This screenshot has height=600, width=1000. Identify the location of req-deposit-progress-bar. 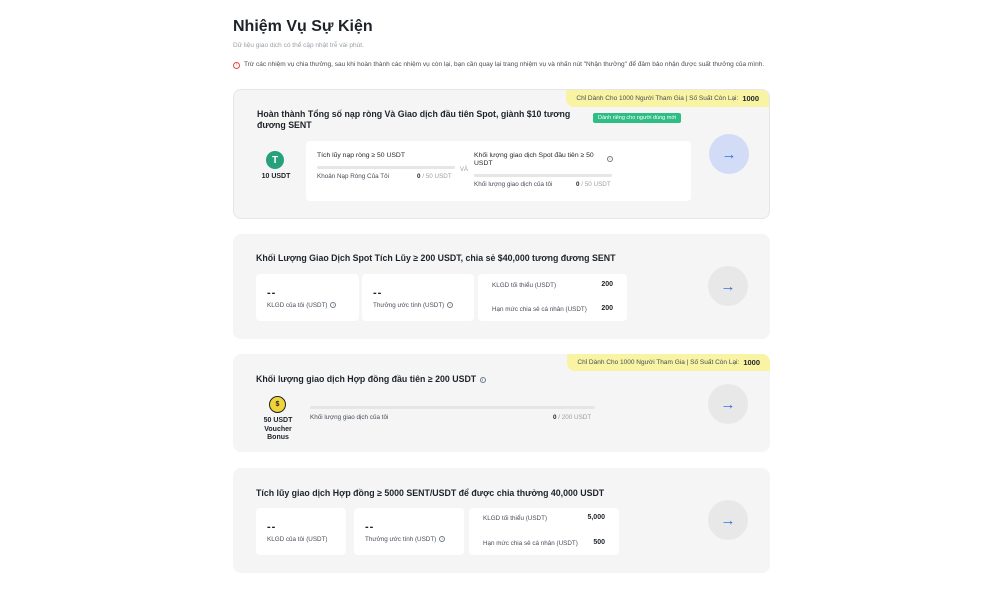
(386, 167).